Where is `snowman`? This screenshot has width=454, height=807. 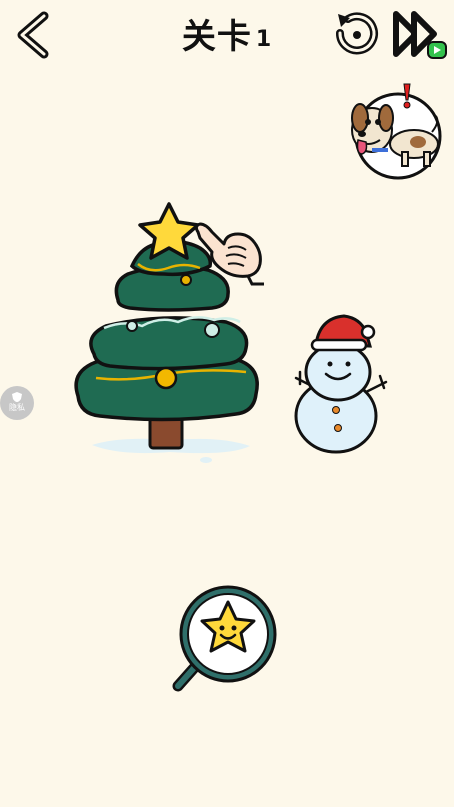 snowman is located at coordinates (341, 384).